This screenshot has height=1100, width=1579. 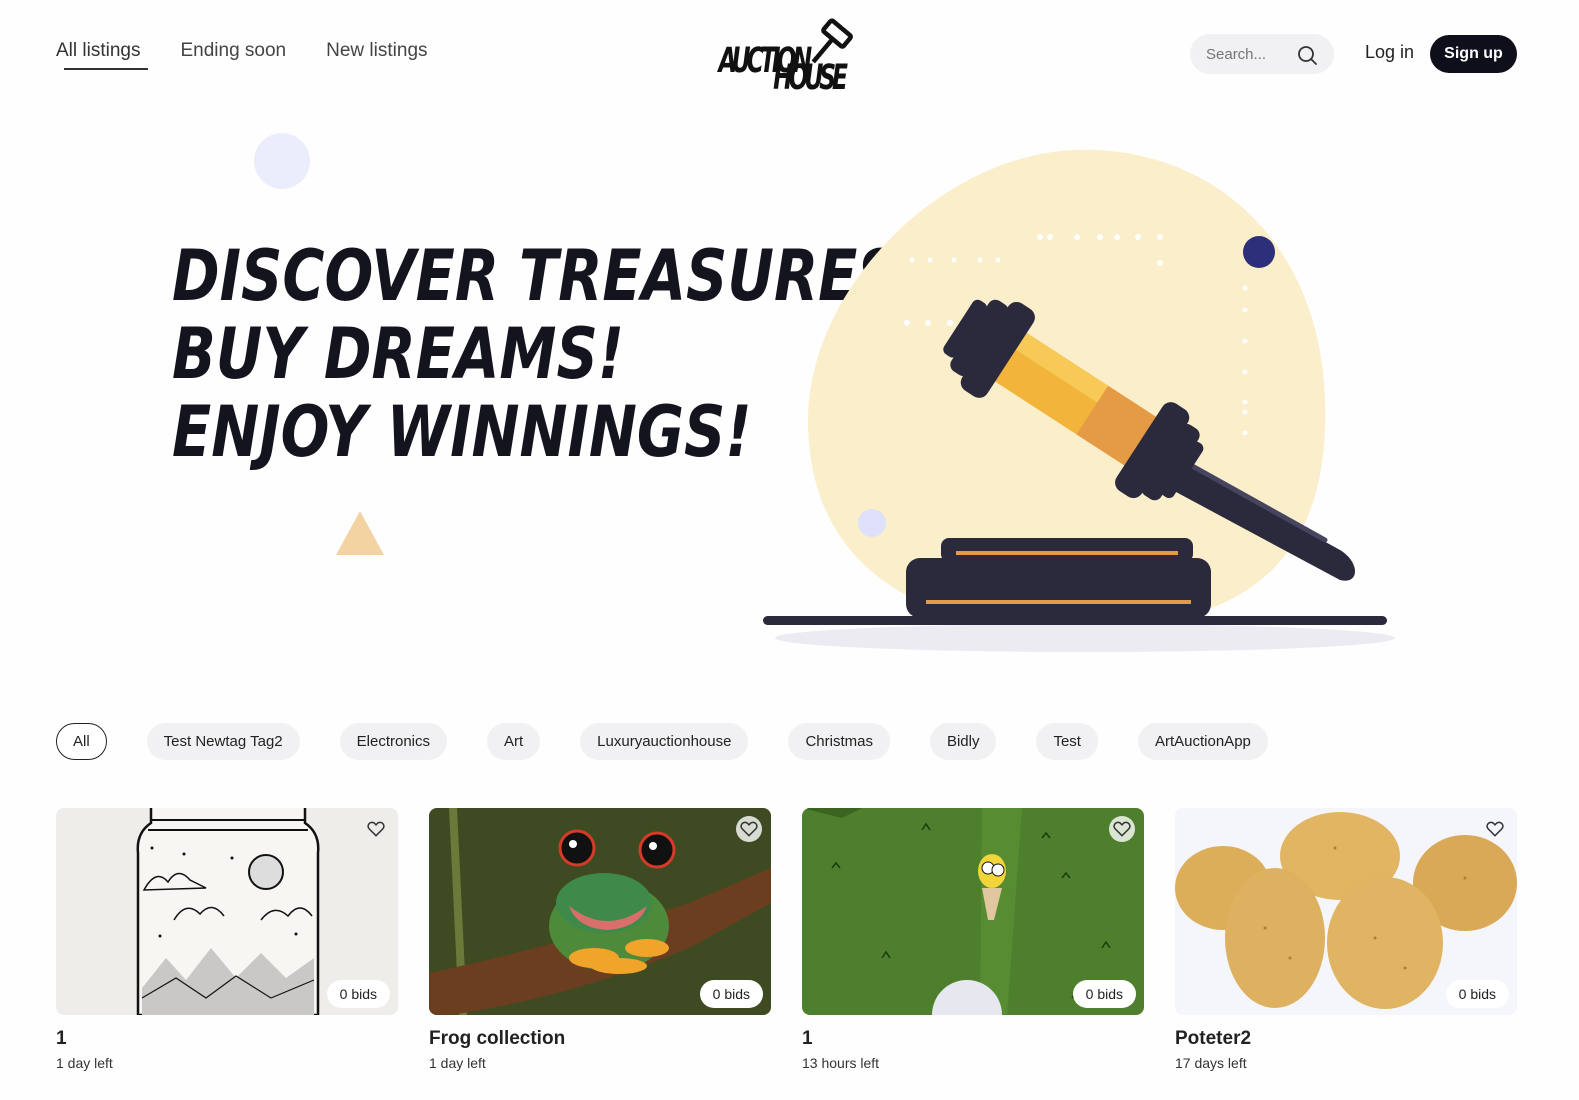 I want to click on filter-chip-luxuryauctionhouse: Luxuryauctionhouse, so click(x=664, y=741).